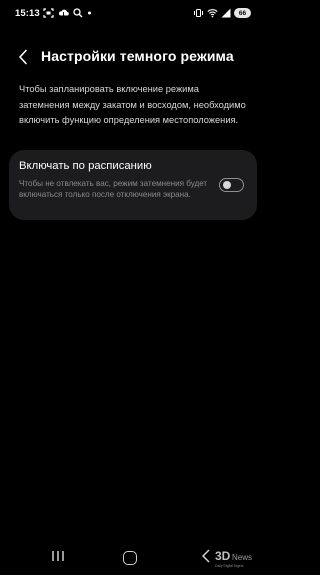 The width and height of the screenshot is (320, 575). Describe the element at coordinates (130, 558) in the screenshot. I see `home-button` at that location.